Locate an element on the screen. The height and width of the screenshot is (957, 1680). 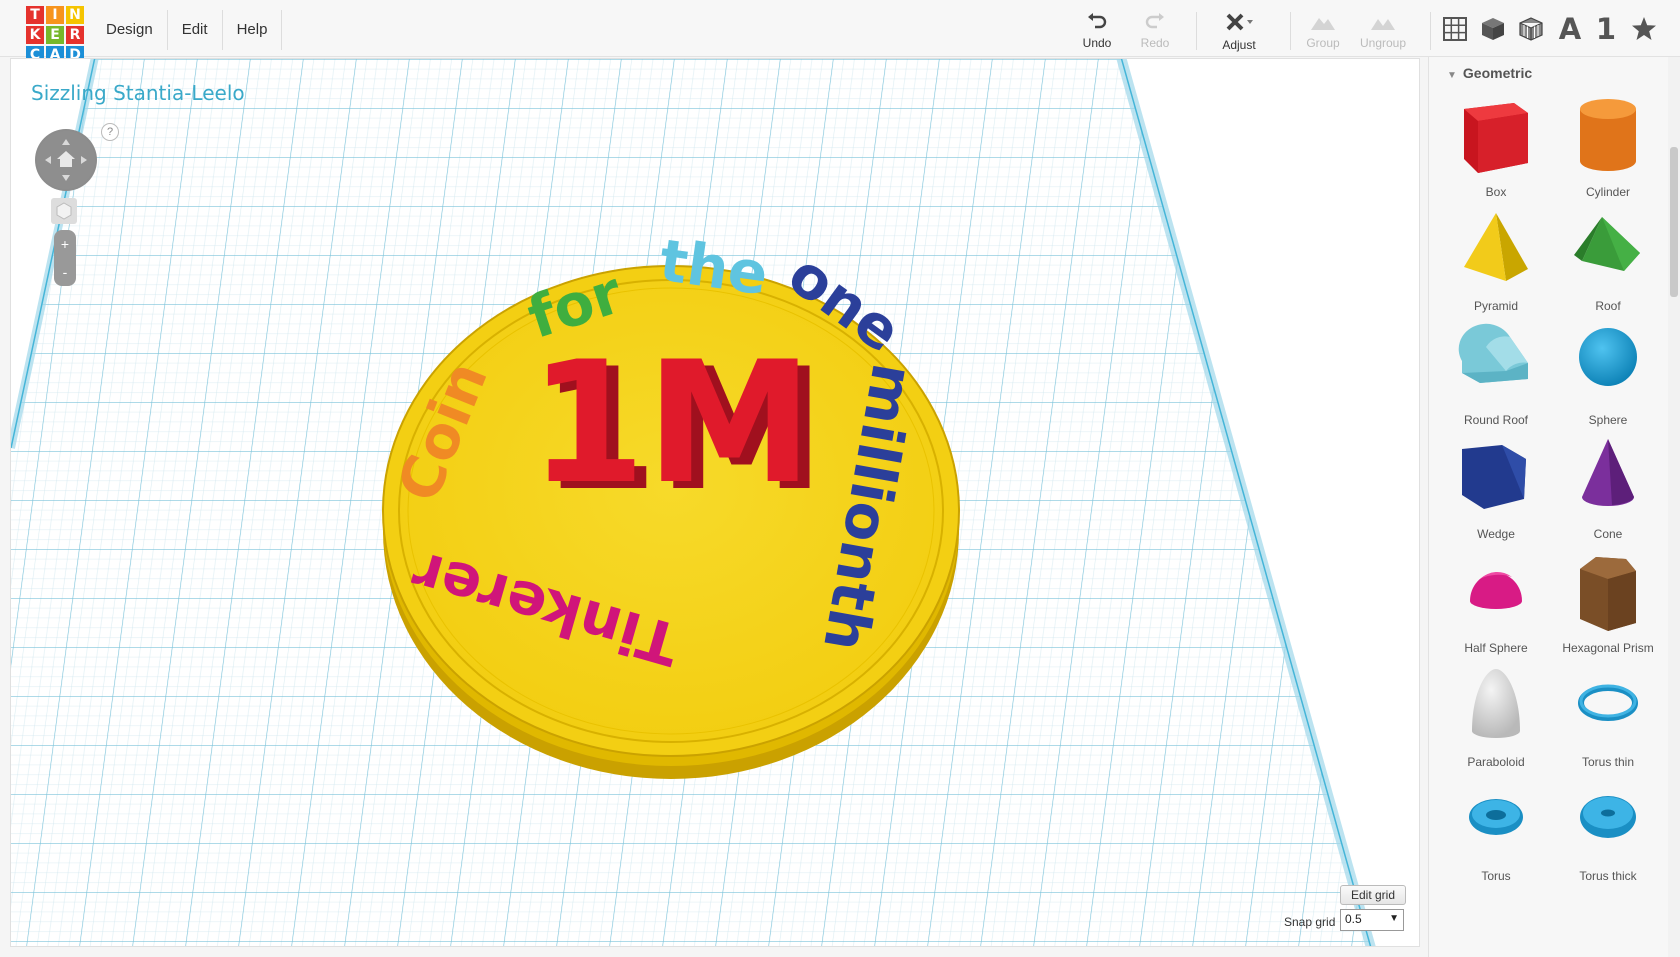
shape-wedge: Wedge is located at coordinates (1496, 490).